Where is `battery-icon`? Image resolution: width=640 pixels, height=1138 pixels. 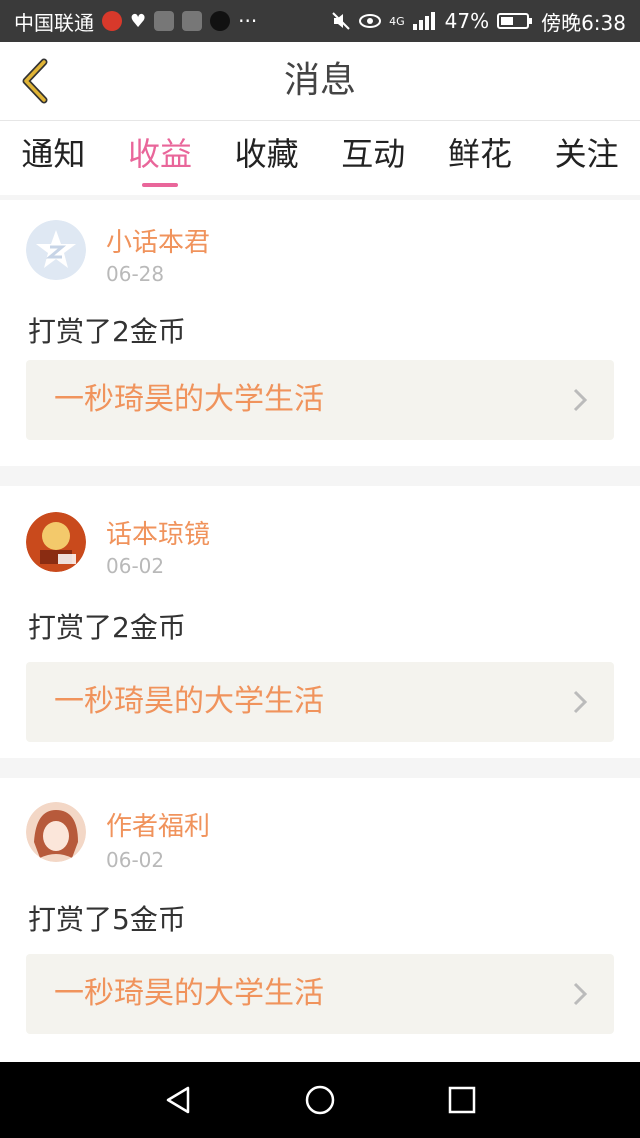
battery-icon is located at coordinates (515, 21).